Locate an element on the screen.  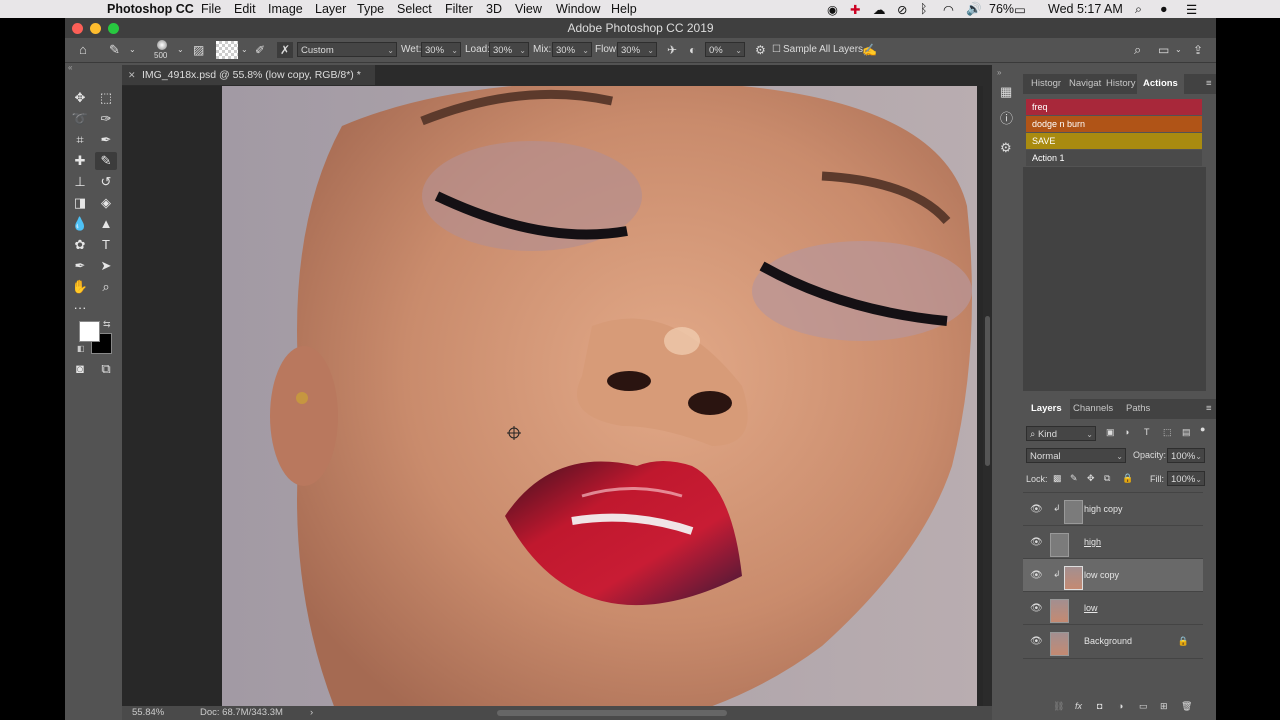
clean-brush-icon: ✗ is located at coordinates (285, 50).